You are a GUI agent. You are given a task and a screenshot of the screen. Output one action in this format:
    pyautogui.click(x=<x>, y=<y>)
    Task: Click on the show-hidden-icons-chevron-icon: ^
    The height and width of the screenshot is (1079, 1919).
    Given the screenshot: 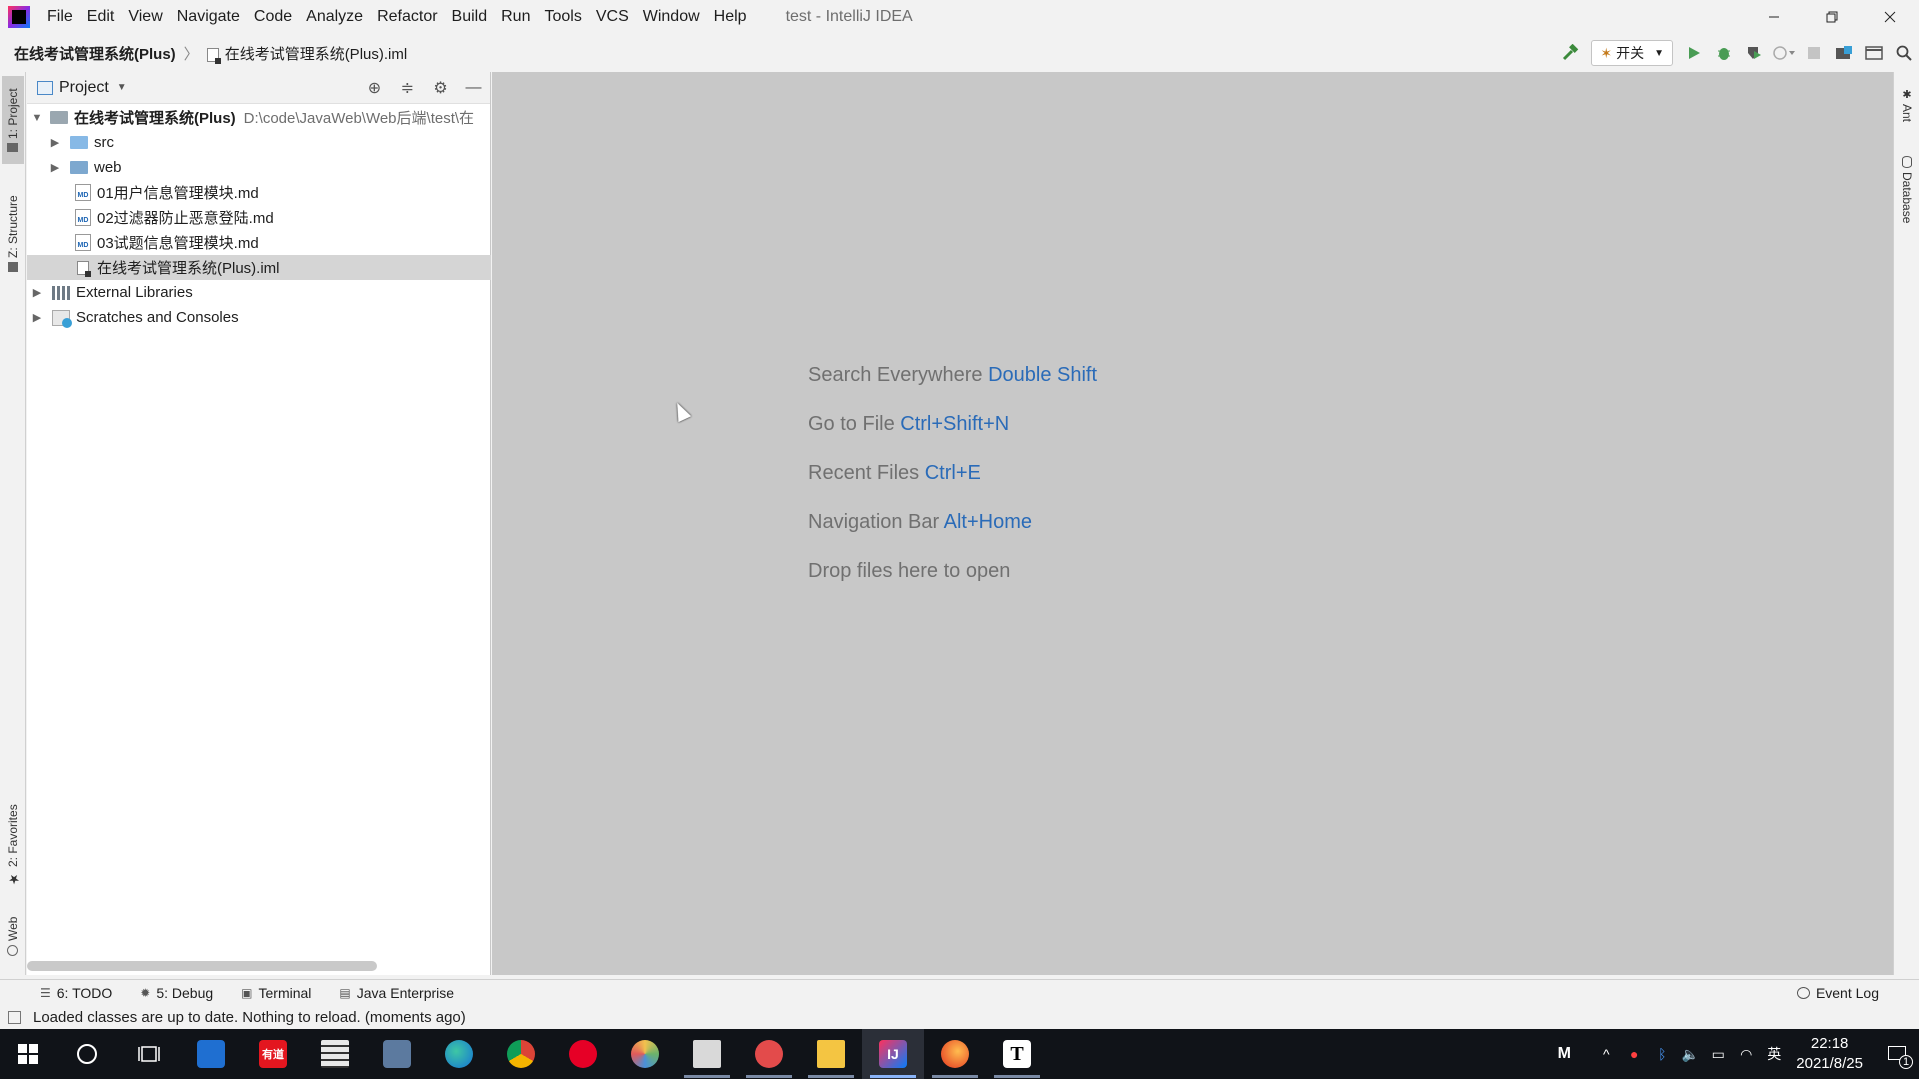 What is the action you would take?
    pyautogui.click(x=1606, y=1054)
    